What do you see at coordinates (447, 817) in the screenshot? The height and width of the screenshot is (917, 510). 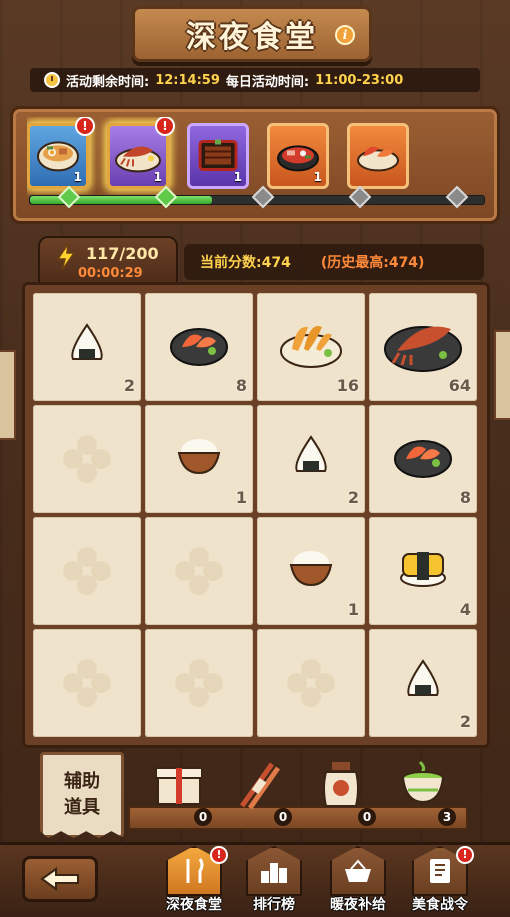 I see `tool-count: 3` at bounding box center [447, 817].